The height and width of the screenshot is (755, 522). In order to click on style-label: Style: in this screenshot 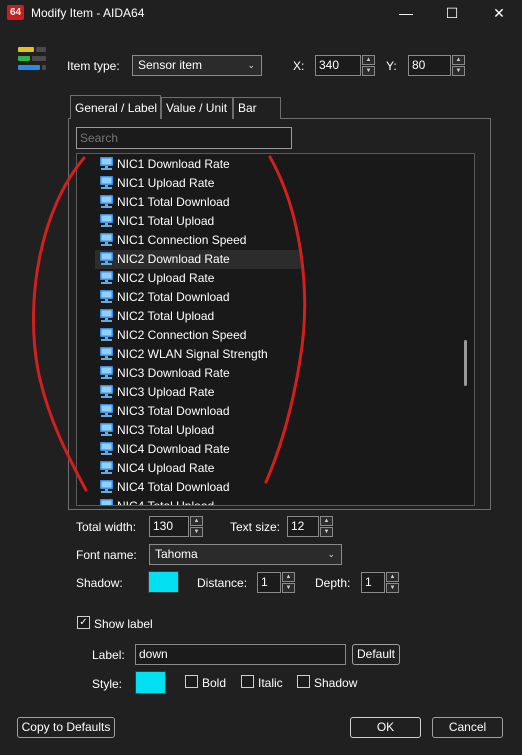, I will do `click(107, 684)`.